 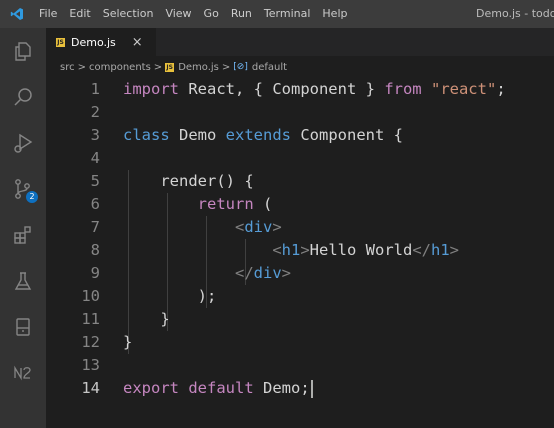 I want to click on code-text: </div>, so click(x=207, y=273).